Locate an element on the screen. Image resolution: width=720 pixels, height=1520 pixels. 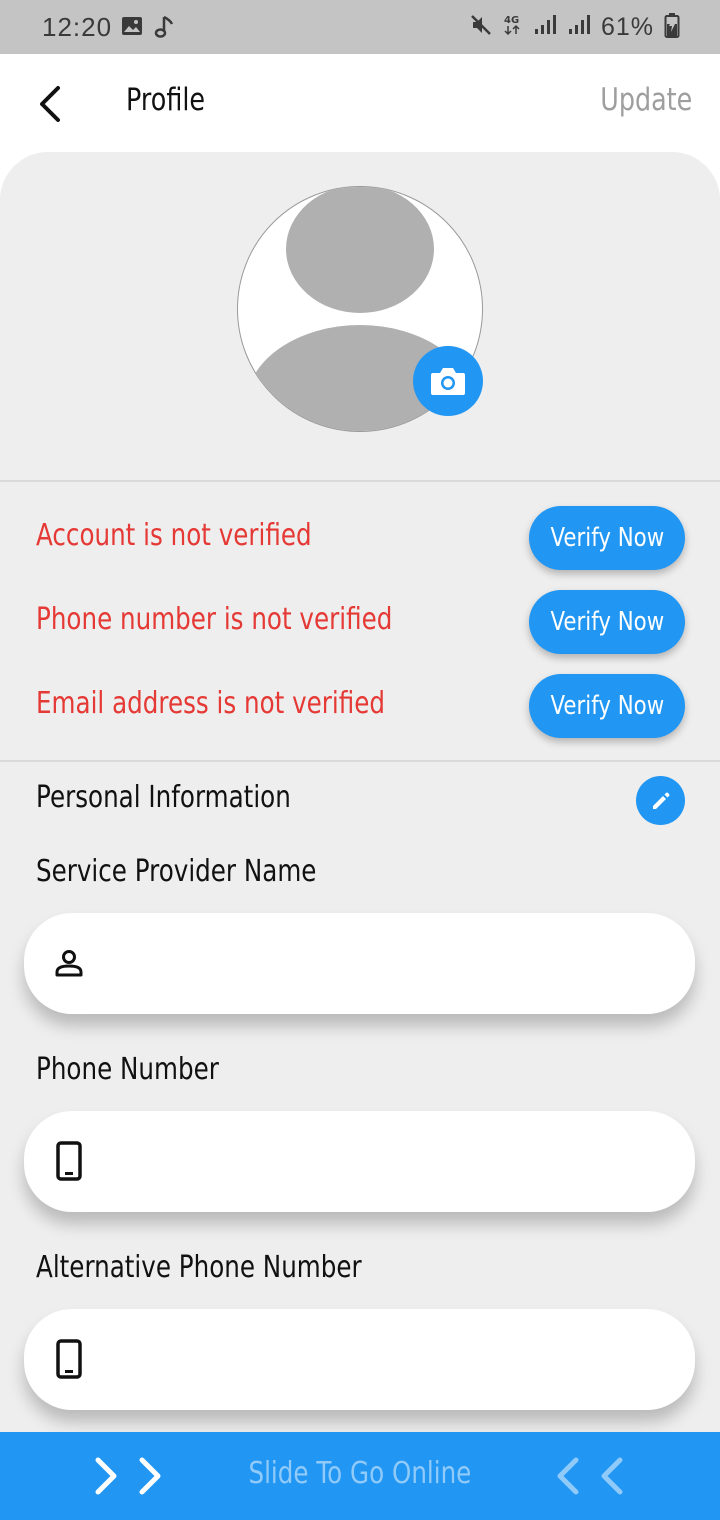
service-provider-name-field is located at coordinates (359, 963).